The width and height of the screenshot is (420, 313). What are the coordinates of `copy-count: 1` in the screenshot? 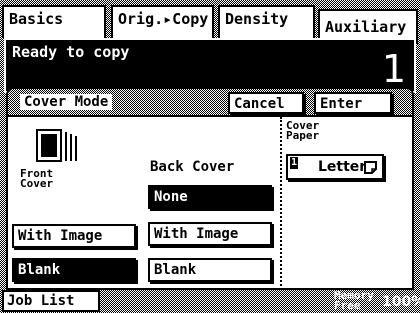 It's located at (393, 69).